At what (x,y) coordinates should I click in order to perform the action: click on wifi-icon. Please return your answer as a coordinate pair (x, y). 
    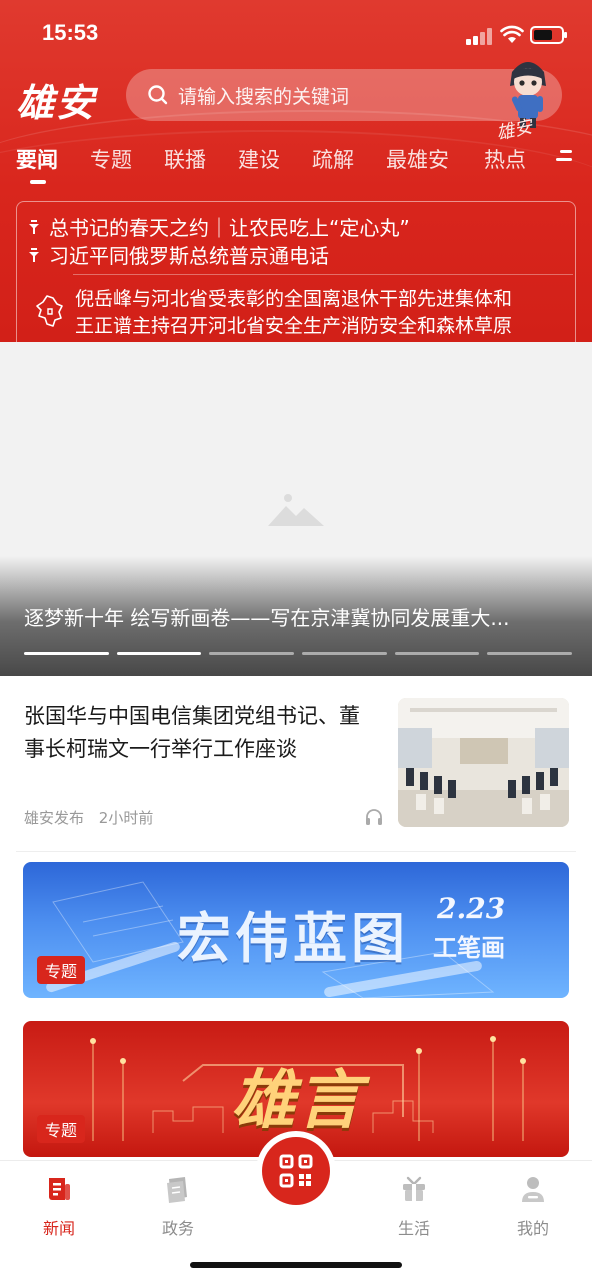
    Looking at the image, I should click on (512, 34).